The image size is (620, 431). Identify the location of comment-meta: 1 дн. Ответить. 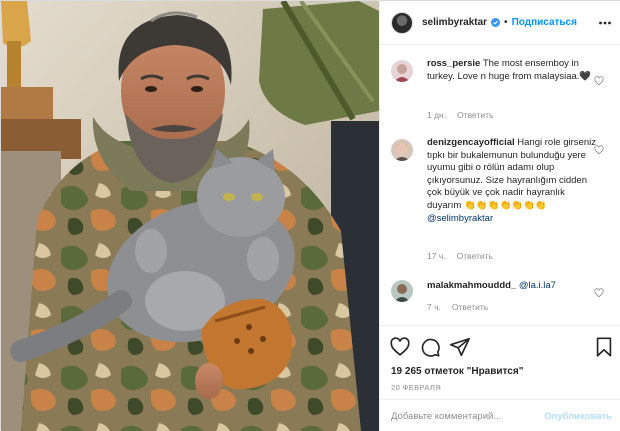
(460, 115).